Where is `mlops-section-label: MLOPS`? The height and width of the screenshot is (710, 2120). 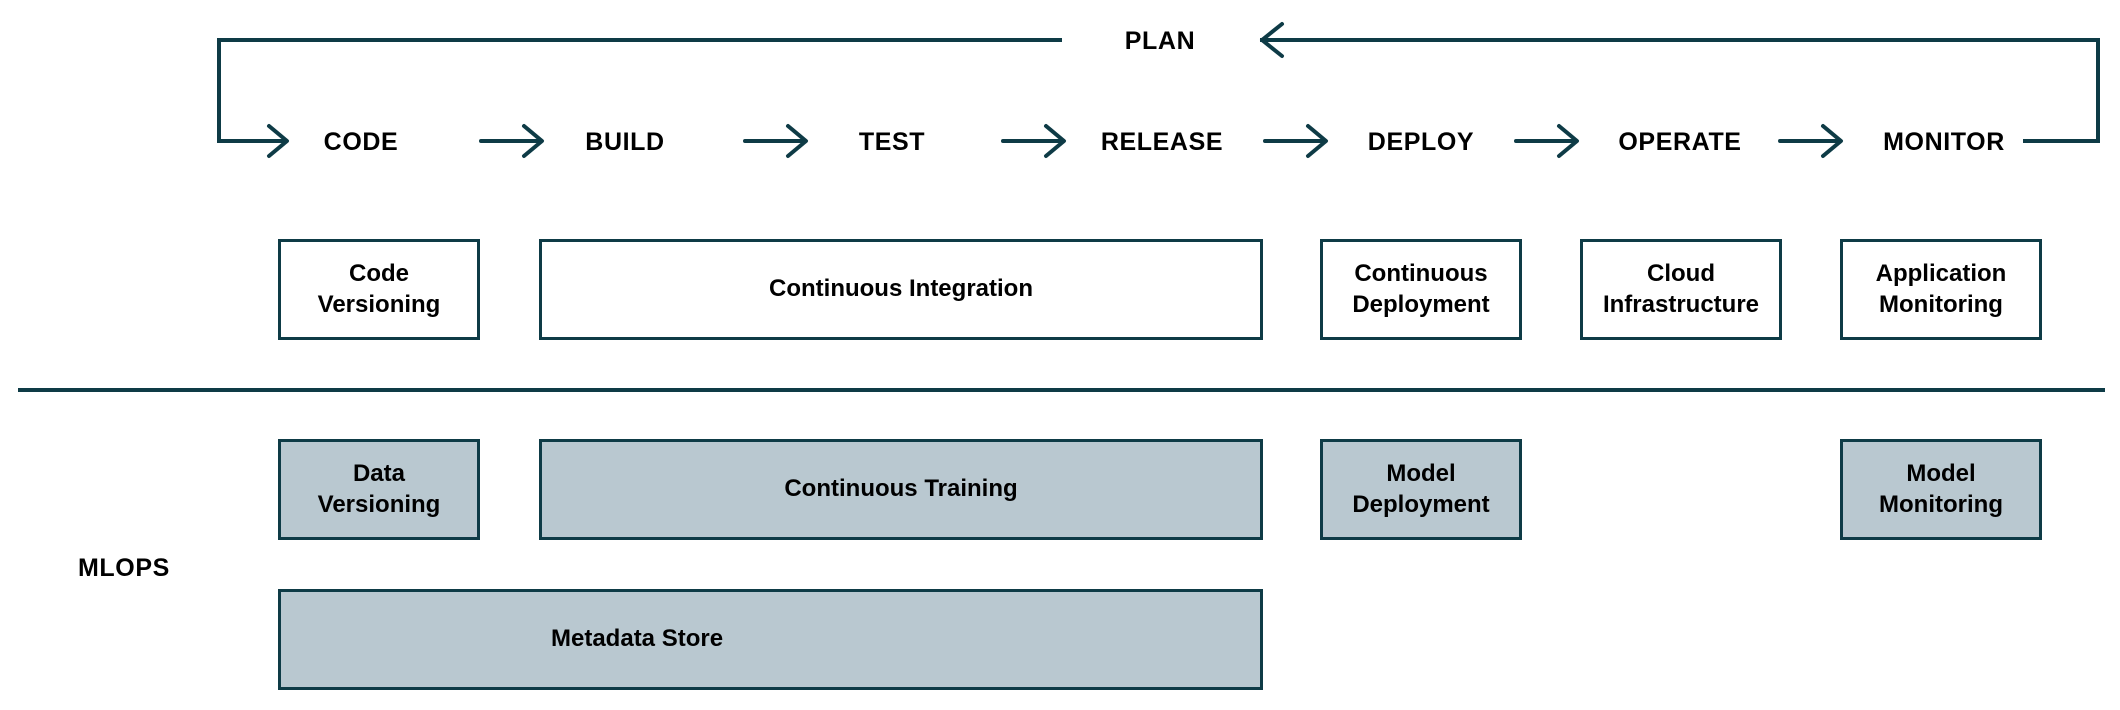 mlops-section-label: MLOPS is located at coordinates (124, 568).